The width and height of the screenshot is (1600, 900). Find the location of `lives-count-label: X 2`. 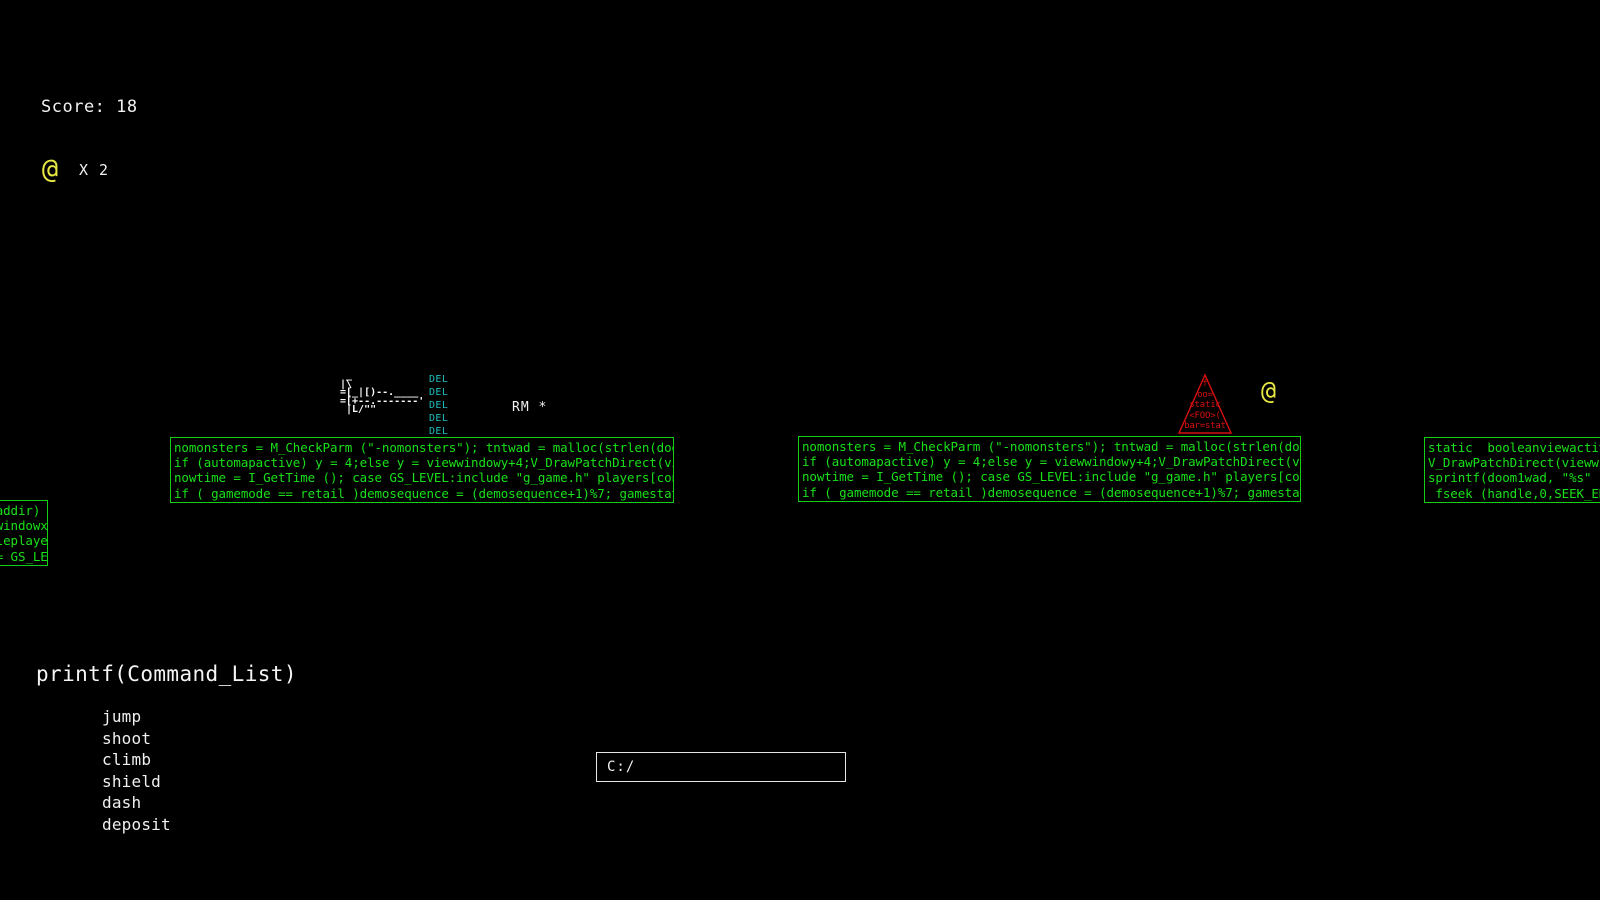

lives-count-label: X 2 is located at coordinates (94, 169).